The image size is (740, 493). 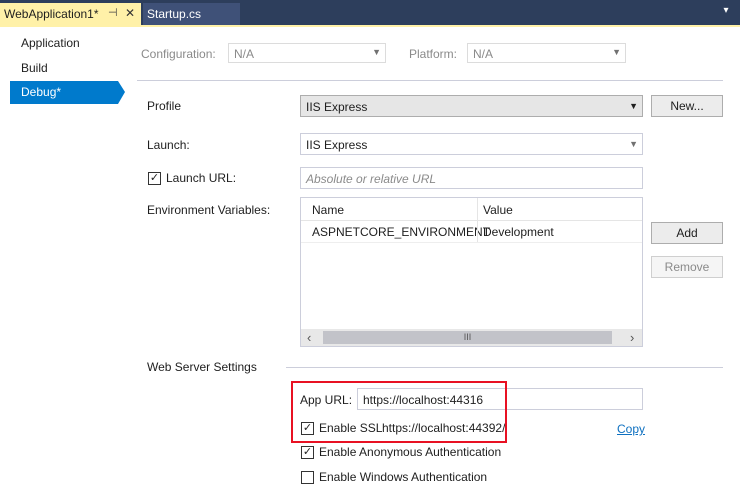 What do you see at coordinates (201, 178) in the screenshot?
I see `launch-url-label: Launch URL:` at bounding box center [201, 178].